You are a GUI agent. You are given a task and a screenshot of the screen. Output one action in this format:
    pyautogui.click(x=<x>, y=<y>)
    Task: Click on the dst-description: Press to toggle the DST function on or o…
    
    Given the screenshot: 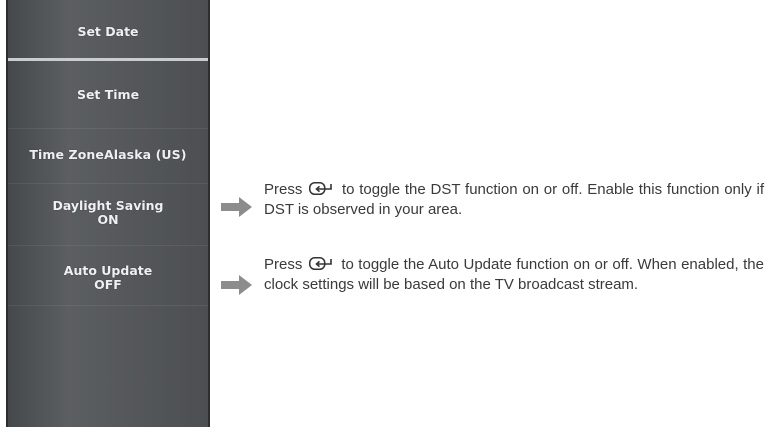 What is the action you would take?
    pyautogui.click(x=514, y=200)
    